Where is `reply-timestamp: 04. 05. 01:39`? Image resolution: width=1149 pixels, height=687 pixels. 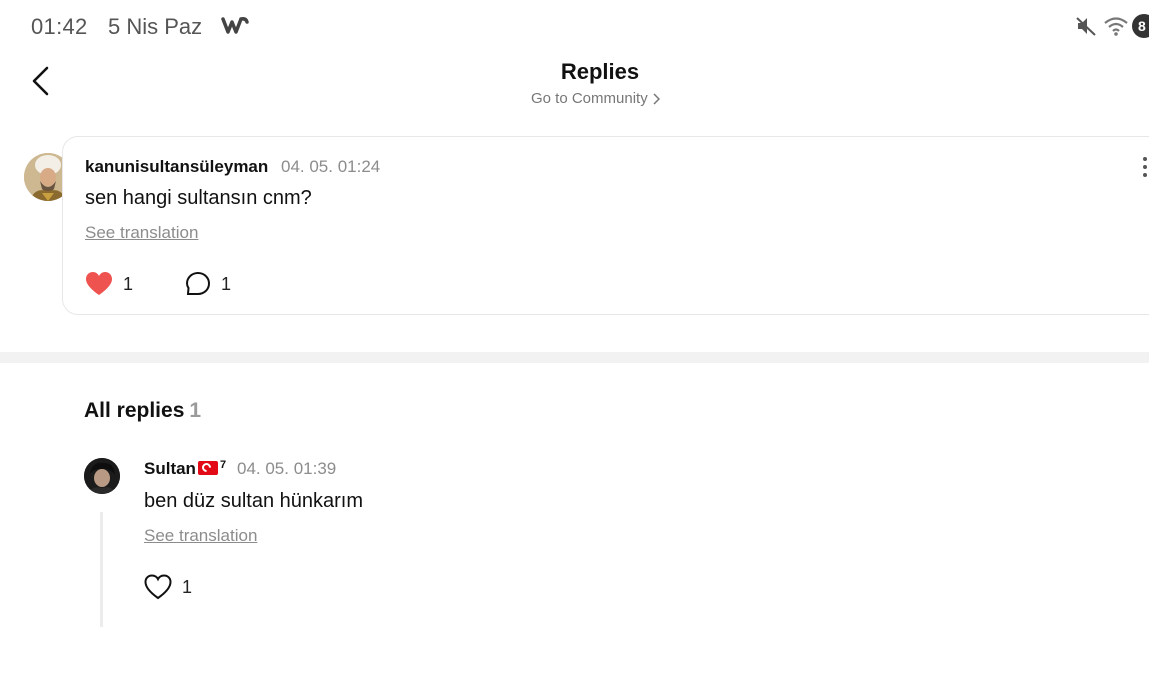 reply-timestamp: 04. 05. 01:39 is located at coordinates (287, 468).